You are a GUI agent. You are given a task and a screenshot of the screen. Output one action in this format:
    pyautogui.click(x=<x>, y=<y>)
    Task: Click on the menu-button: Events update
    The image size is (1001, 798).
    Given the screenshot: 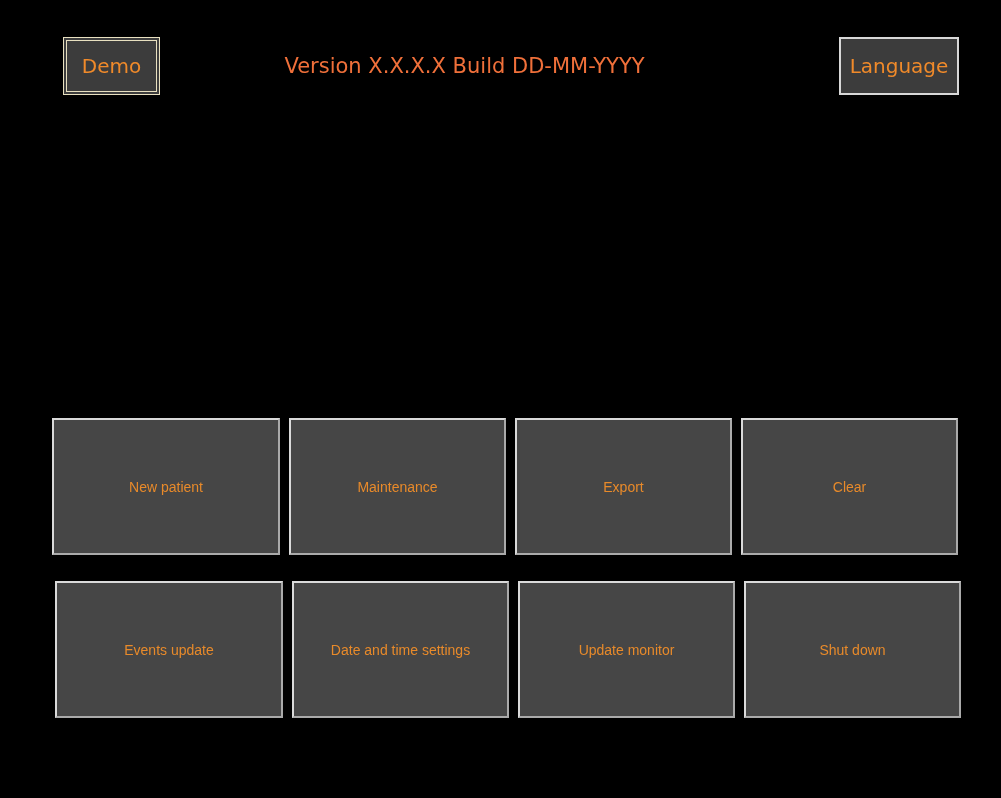 What is the action you would take?
    pyautogui.click(x=169, y=649)
    